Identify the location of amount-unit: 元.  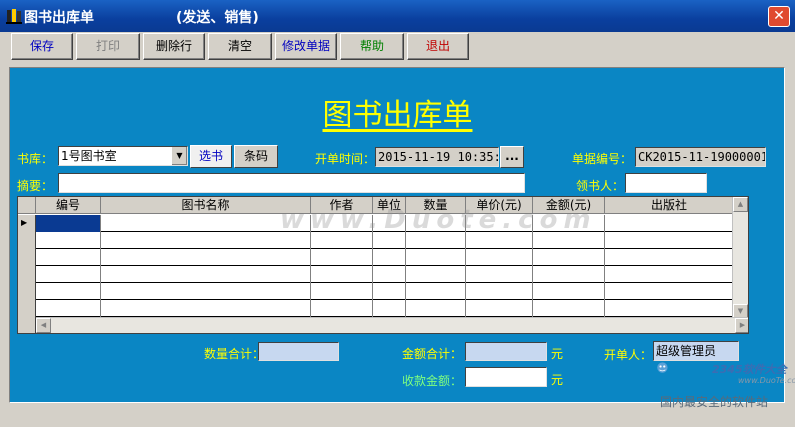
(557, 354).